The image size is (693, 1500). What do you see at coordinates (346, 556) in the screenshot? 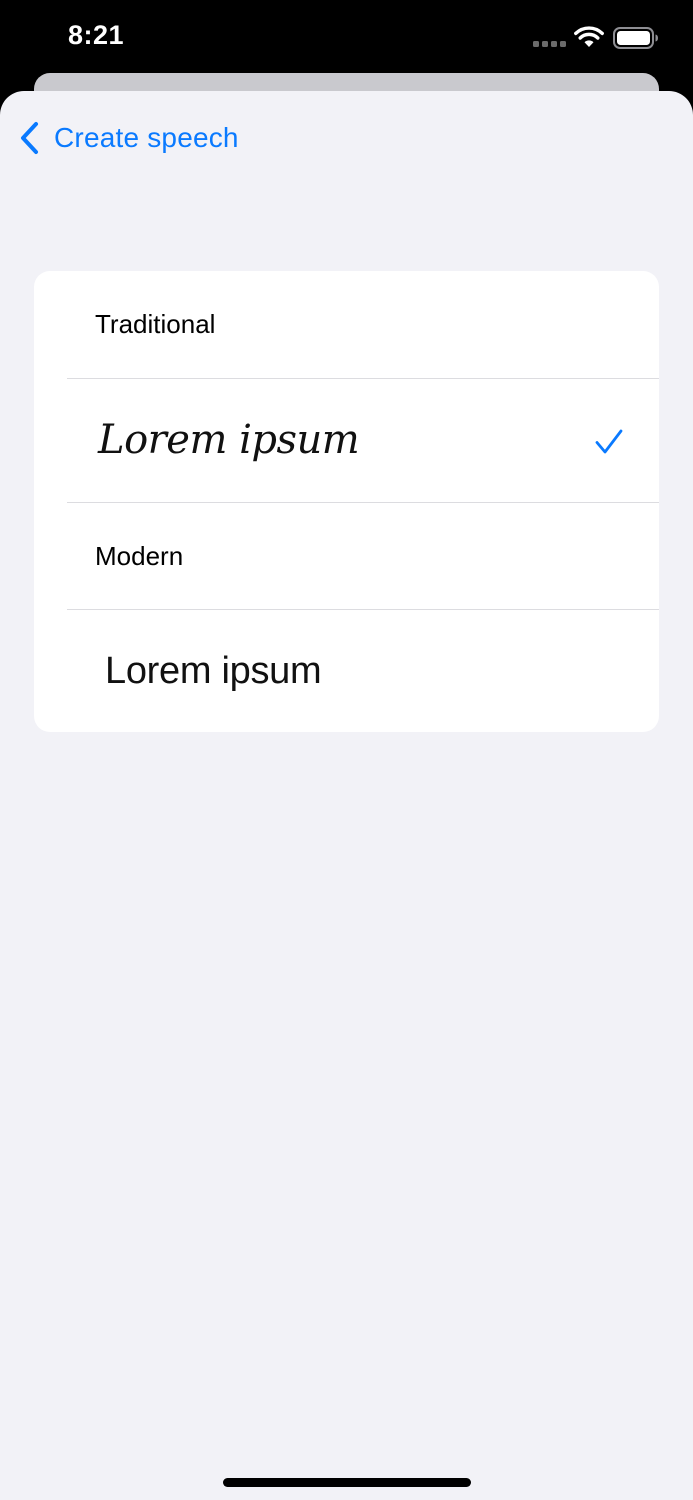
I see `style-option-modern: Modern` at bounding box center [346, 556].